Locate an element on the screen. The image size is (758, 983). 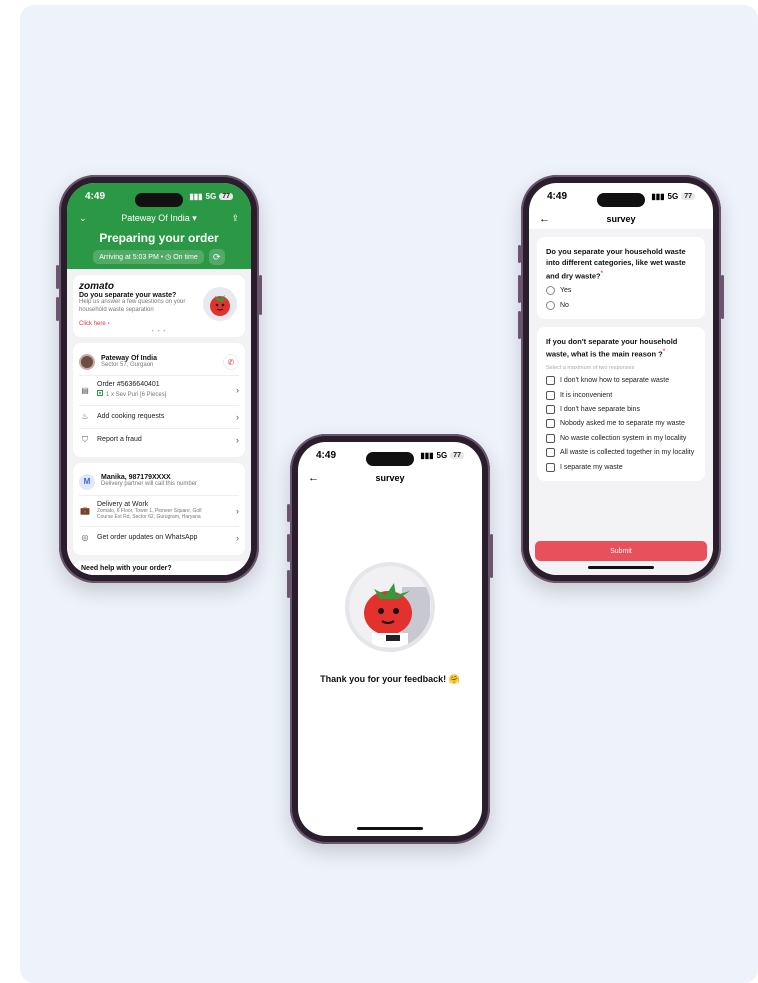
page-title: survey is located at coordinates (390, 478).